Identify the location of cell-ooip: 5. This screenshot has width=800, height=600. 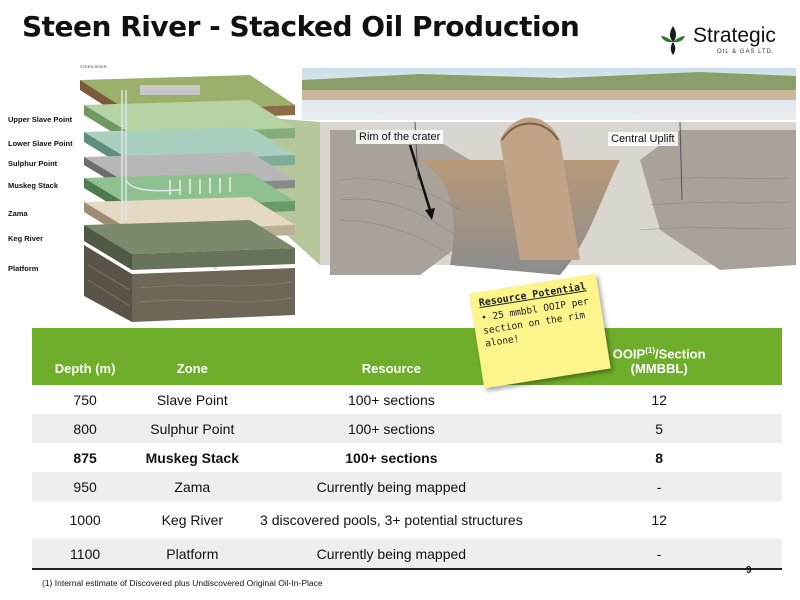
(659, 428).